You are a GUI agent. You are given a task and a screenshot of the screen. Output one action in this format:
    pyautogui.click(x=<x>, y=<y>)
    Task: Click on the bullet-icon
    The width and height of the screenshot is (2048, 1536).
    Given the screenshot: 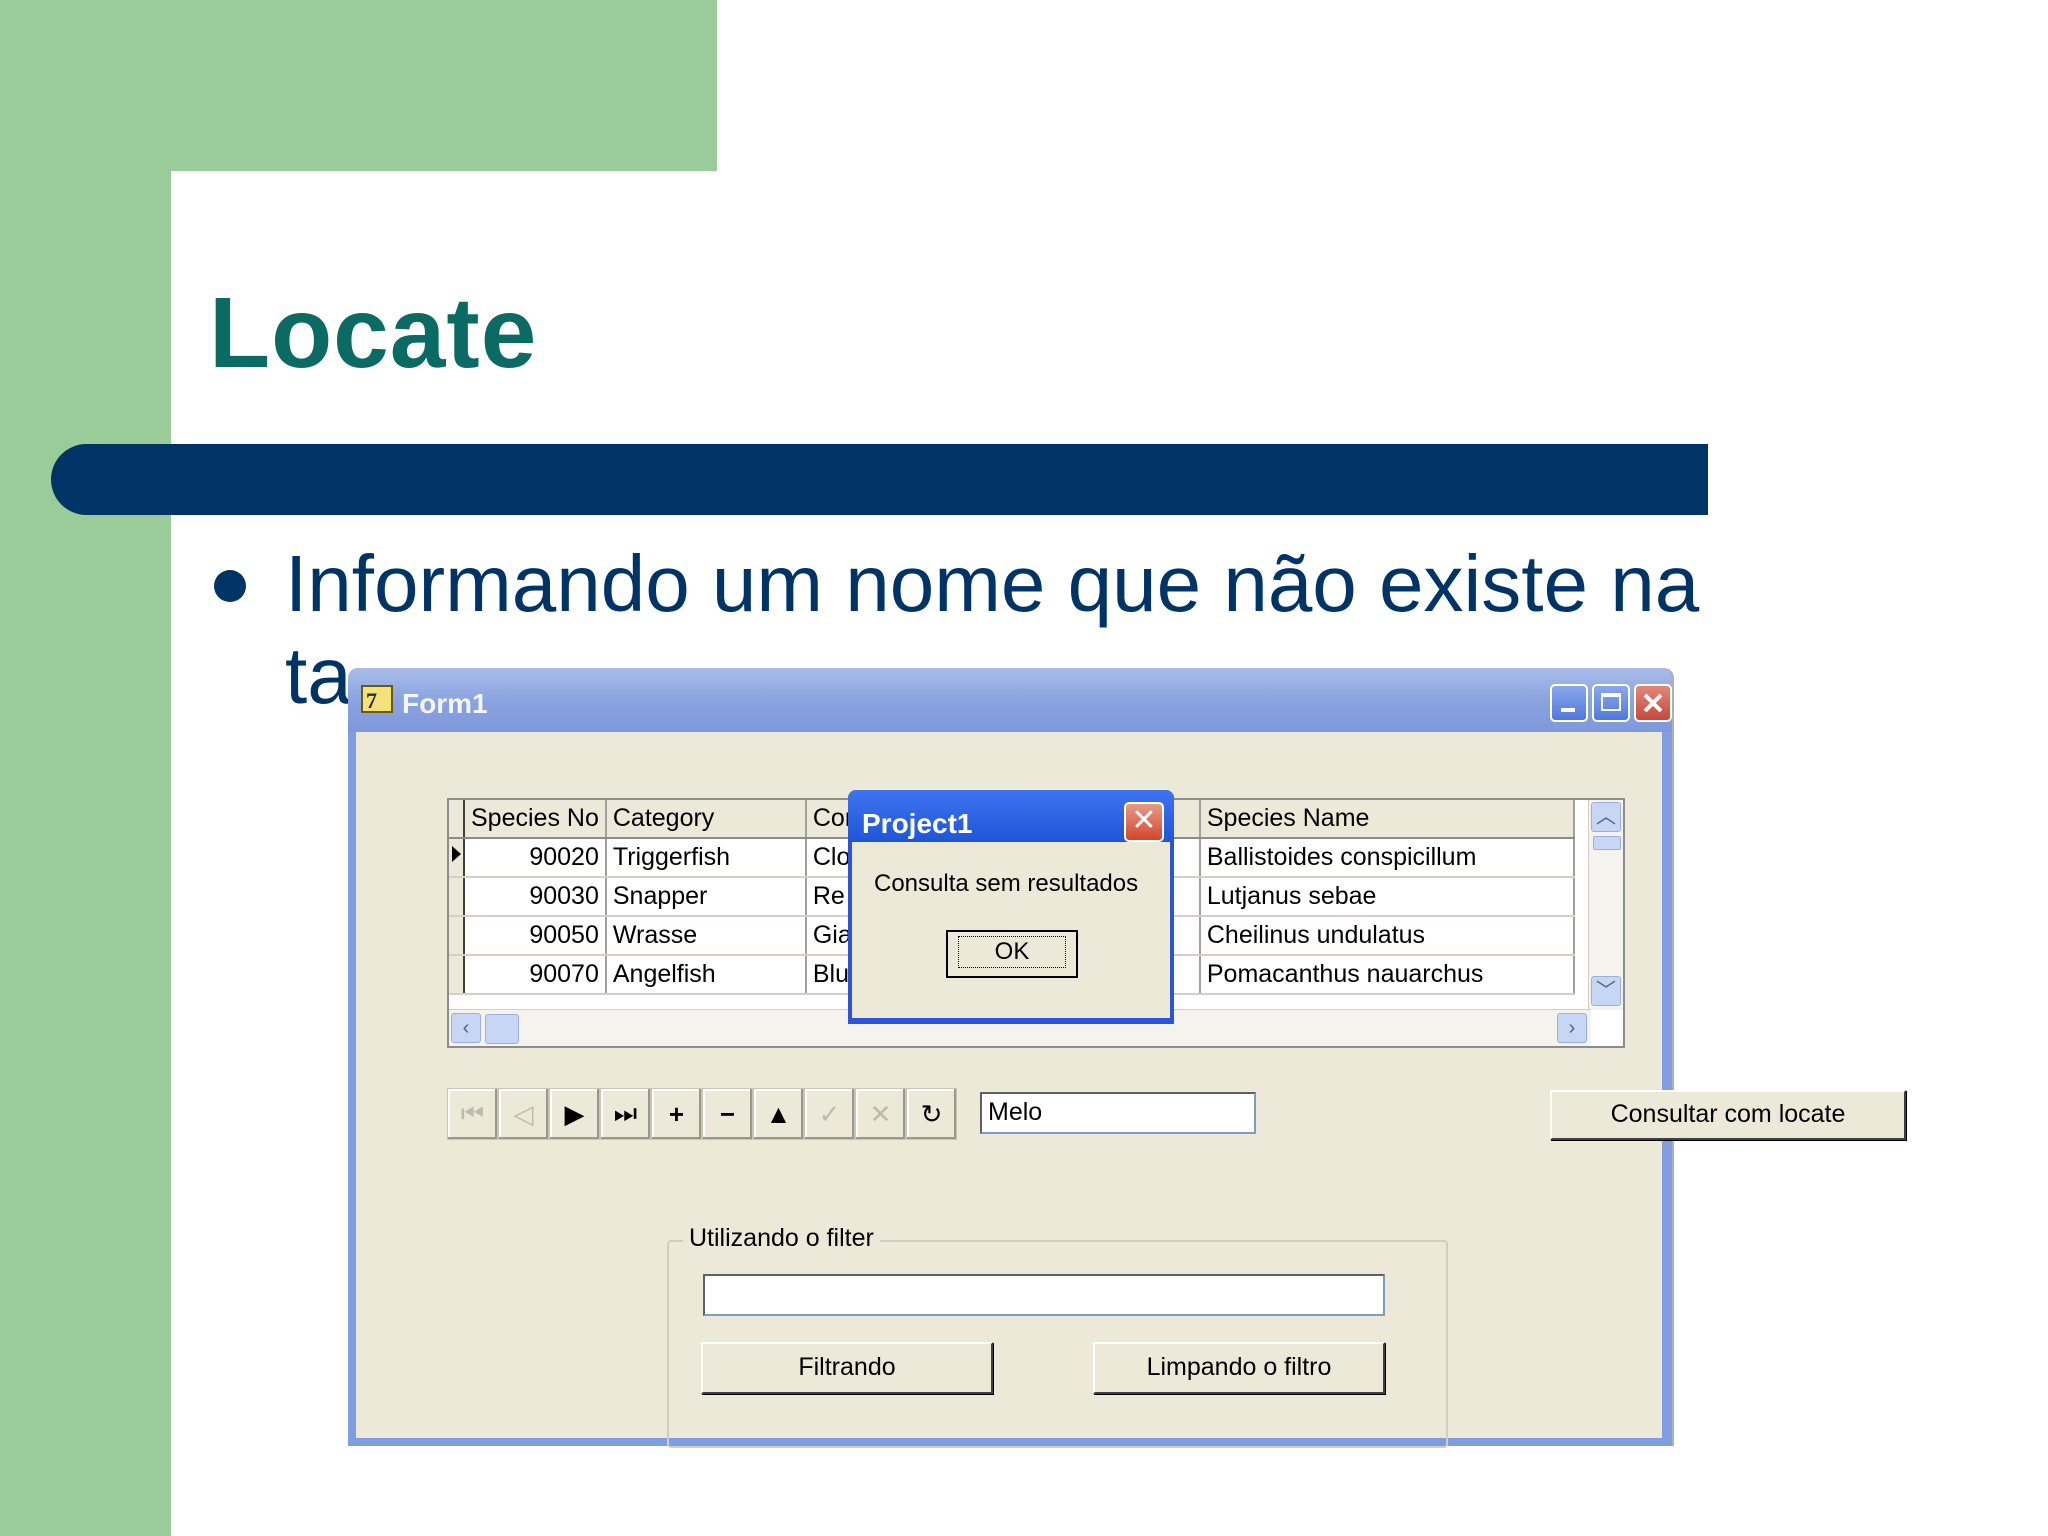 What is the action you would take?
    pyautogui.click(x=230, y=586)
    